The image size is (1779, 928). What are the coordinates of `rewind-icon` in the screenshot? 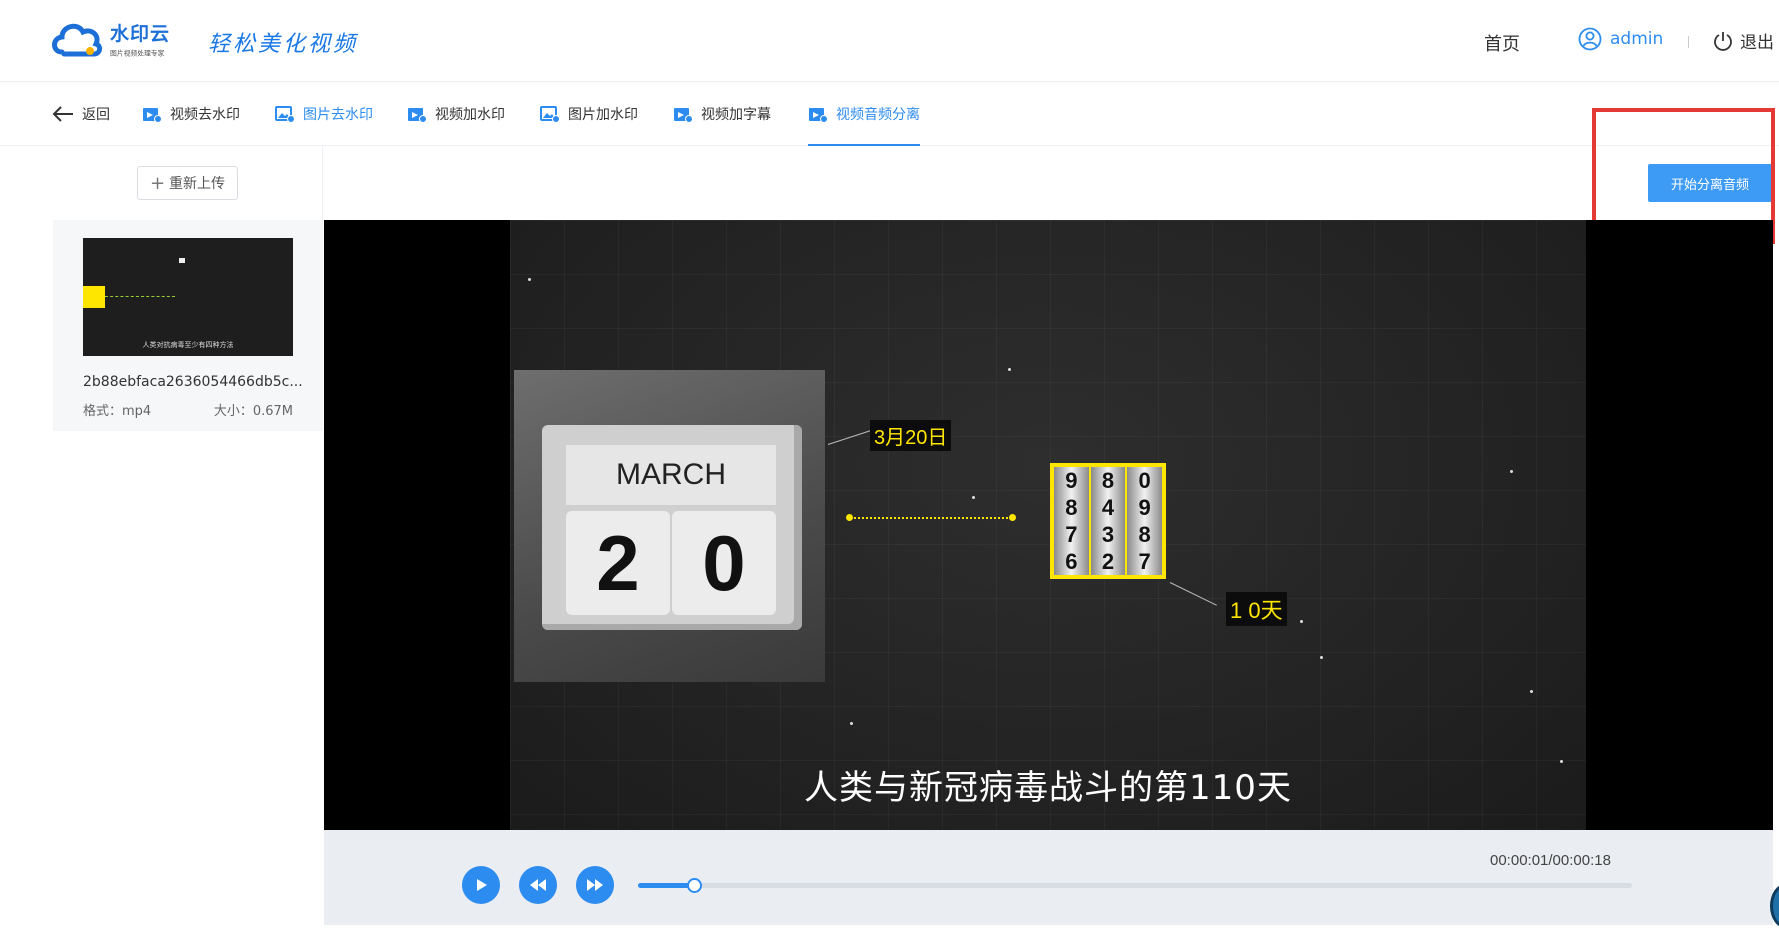 It's located at (538, 885).